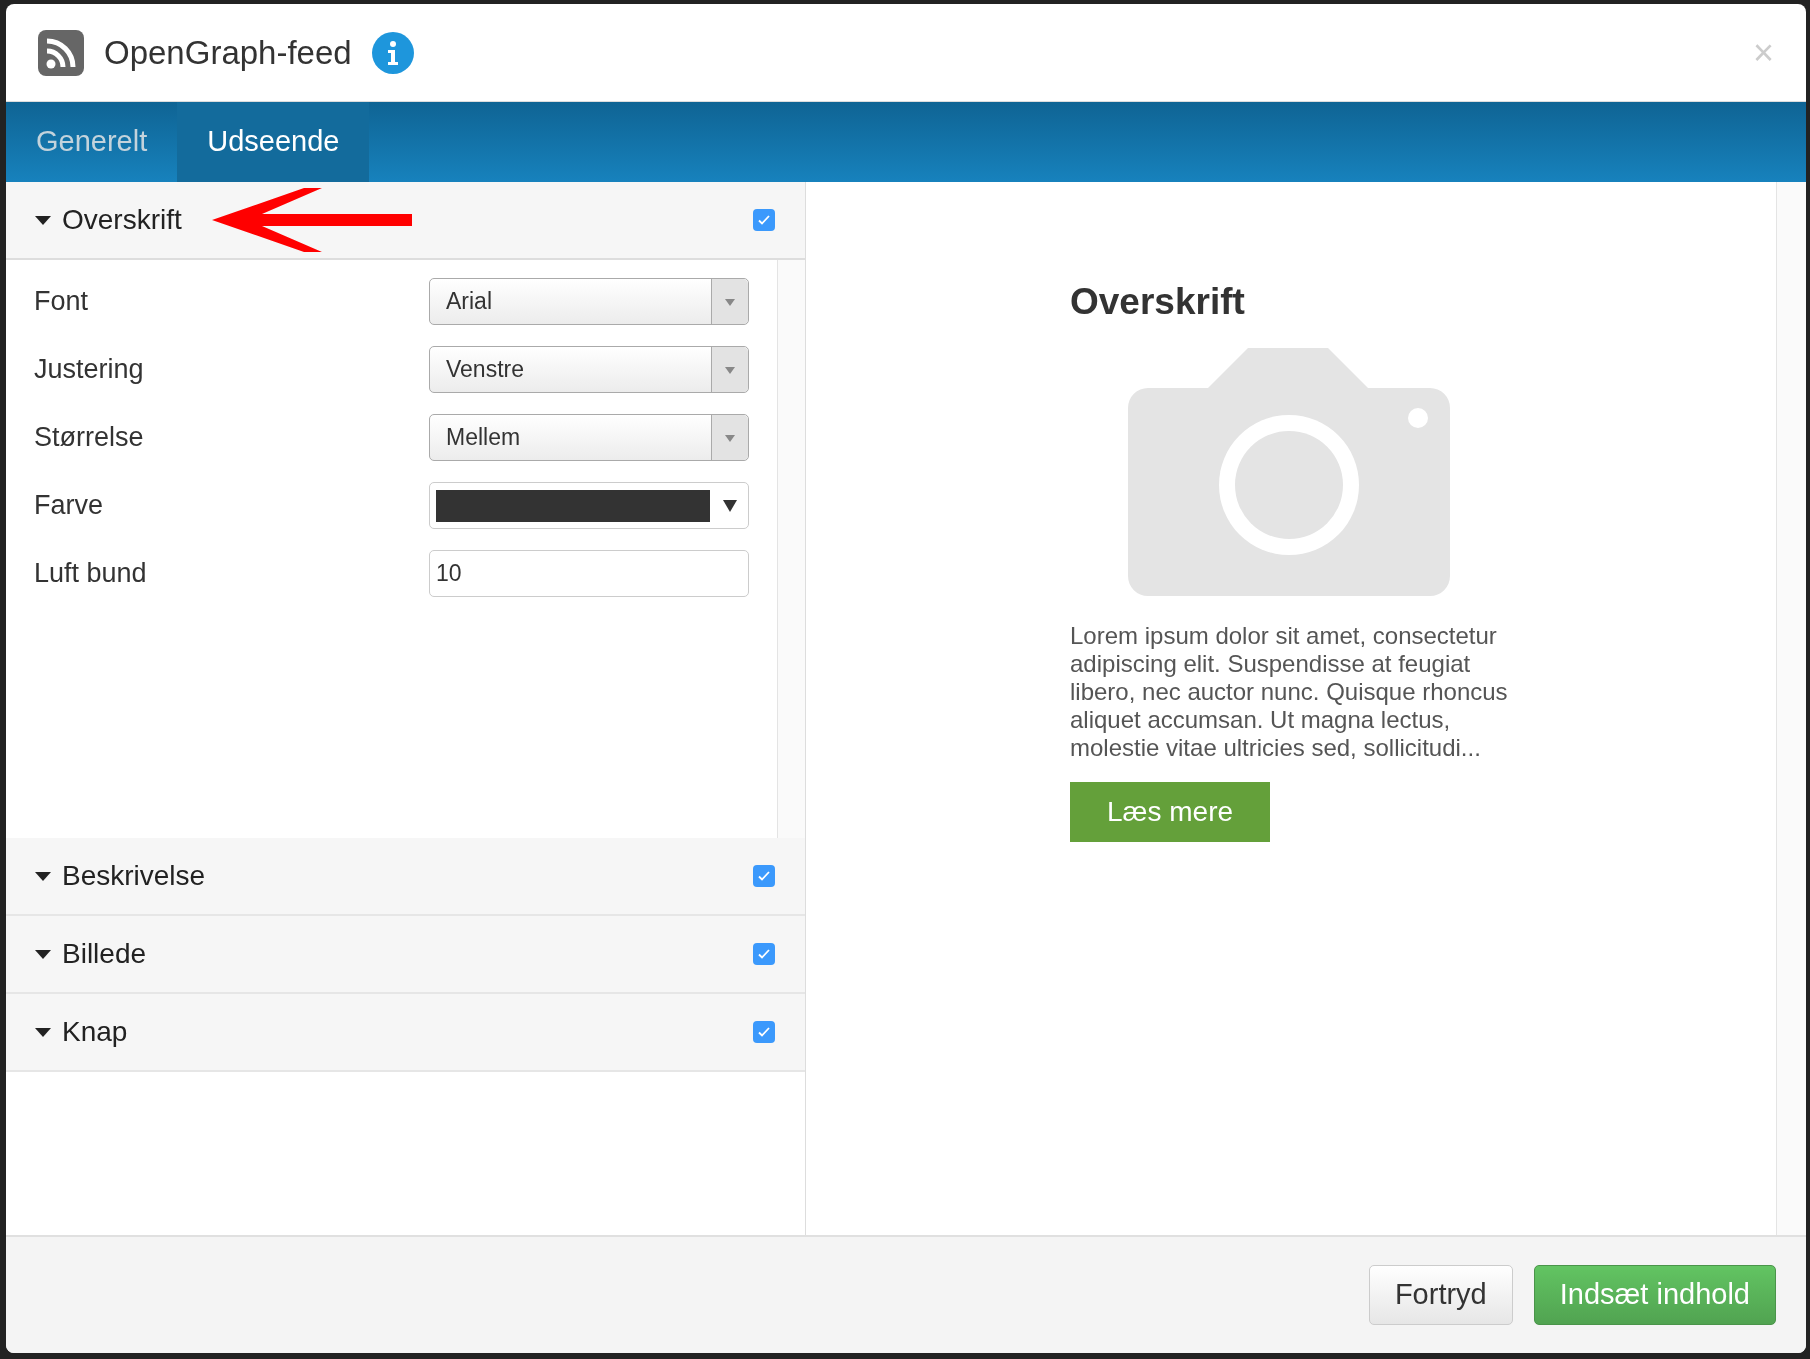 The image size is (1810, 1359). Describe the element at coordinates (589, 573) in the screenshot. I see `input-field: 10` at that location.